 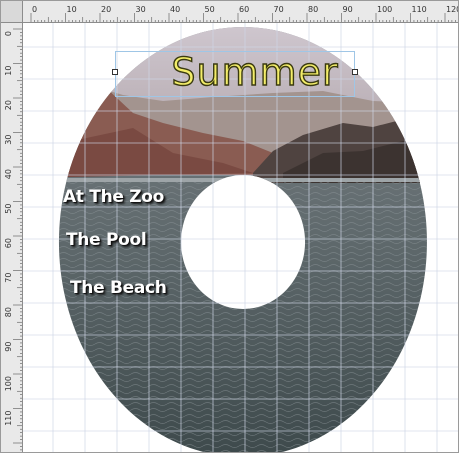 I want to click on horizontal-ruler: 0 10 20 30 40 50 60 70 80 90 100 110 120, so click(x=240, y=12).